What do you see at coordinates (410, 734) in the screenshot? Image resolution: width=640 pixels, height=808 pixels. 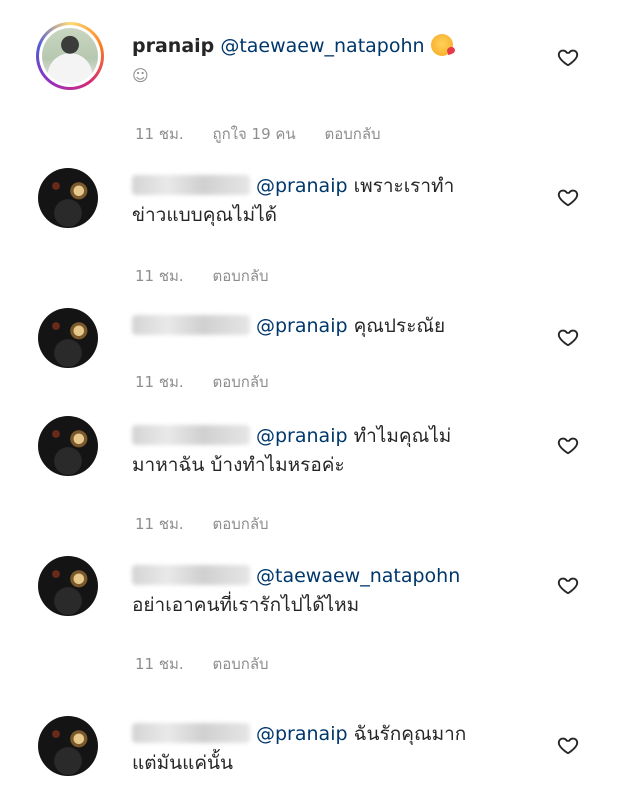 I see `comment-body: ฉันรักคุณมาก` at bounding box center [410, 734].